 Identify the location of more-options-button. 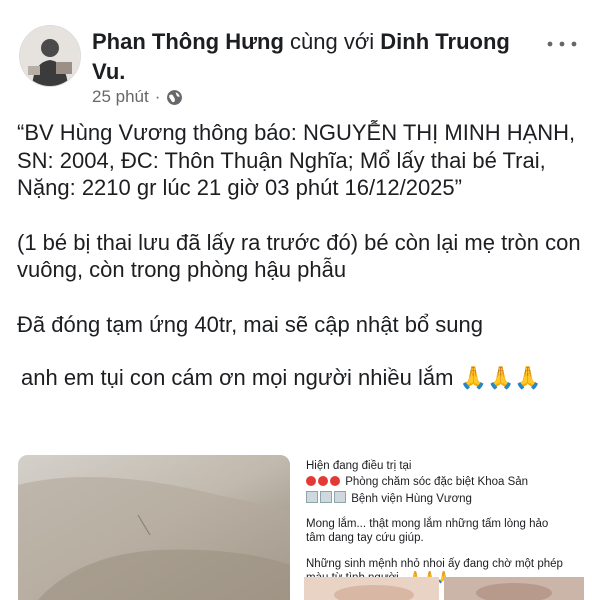
(562, 44).